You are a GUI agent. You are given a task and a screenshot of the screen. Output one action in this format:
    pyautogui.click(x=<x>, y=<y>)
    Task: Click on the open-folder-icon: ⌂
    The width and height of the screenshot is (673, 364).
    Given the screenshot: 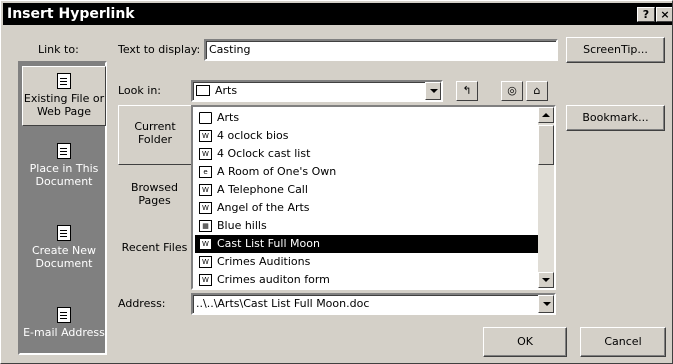 What is the action you would take?
    pyautogui.click(x=537, y=90)
    